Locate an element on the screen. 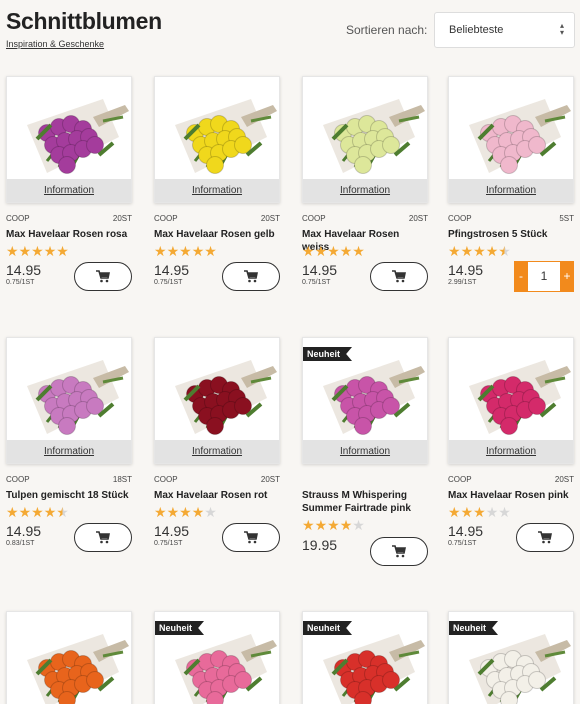 This screenshot has height=704, width=580. product-name: Pfingstrosen 5 Stück is located at coordinates (511, 234).